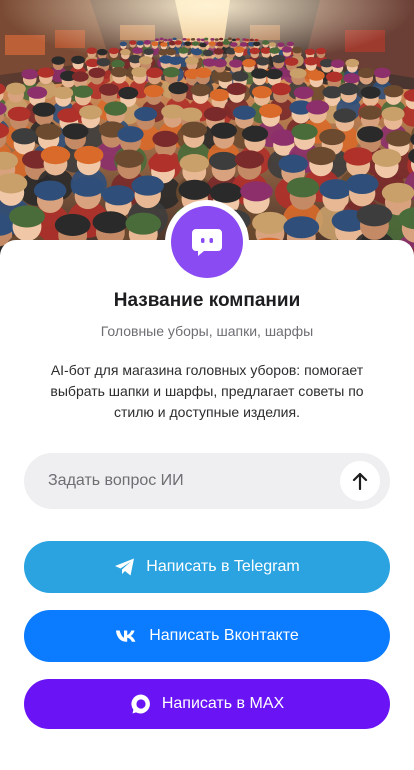 Image resolution: width=414 pixels, height=770 pixels. Describe the element at coordinates (224, 635) in the screenshot. I see `vk-button-label: Написать Вконтакте` at that location.